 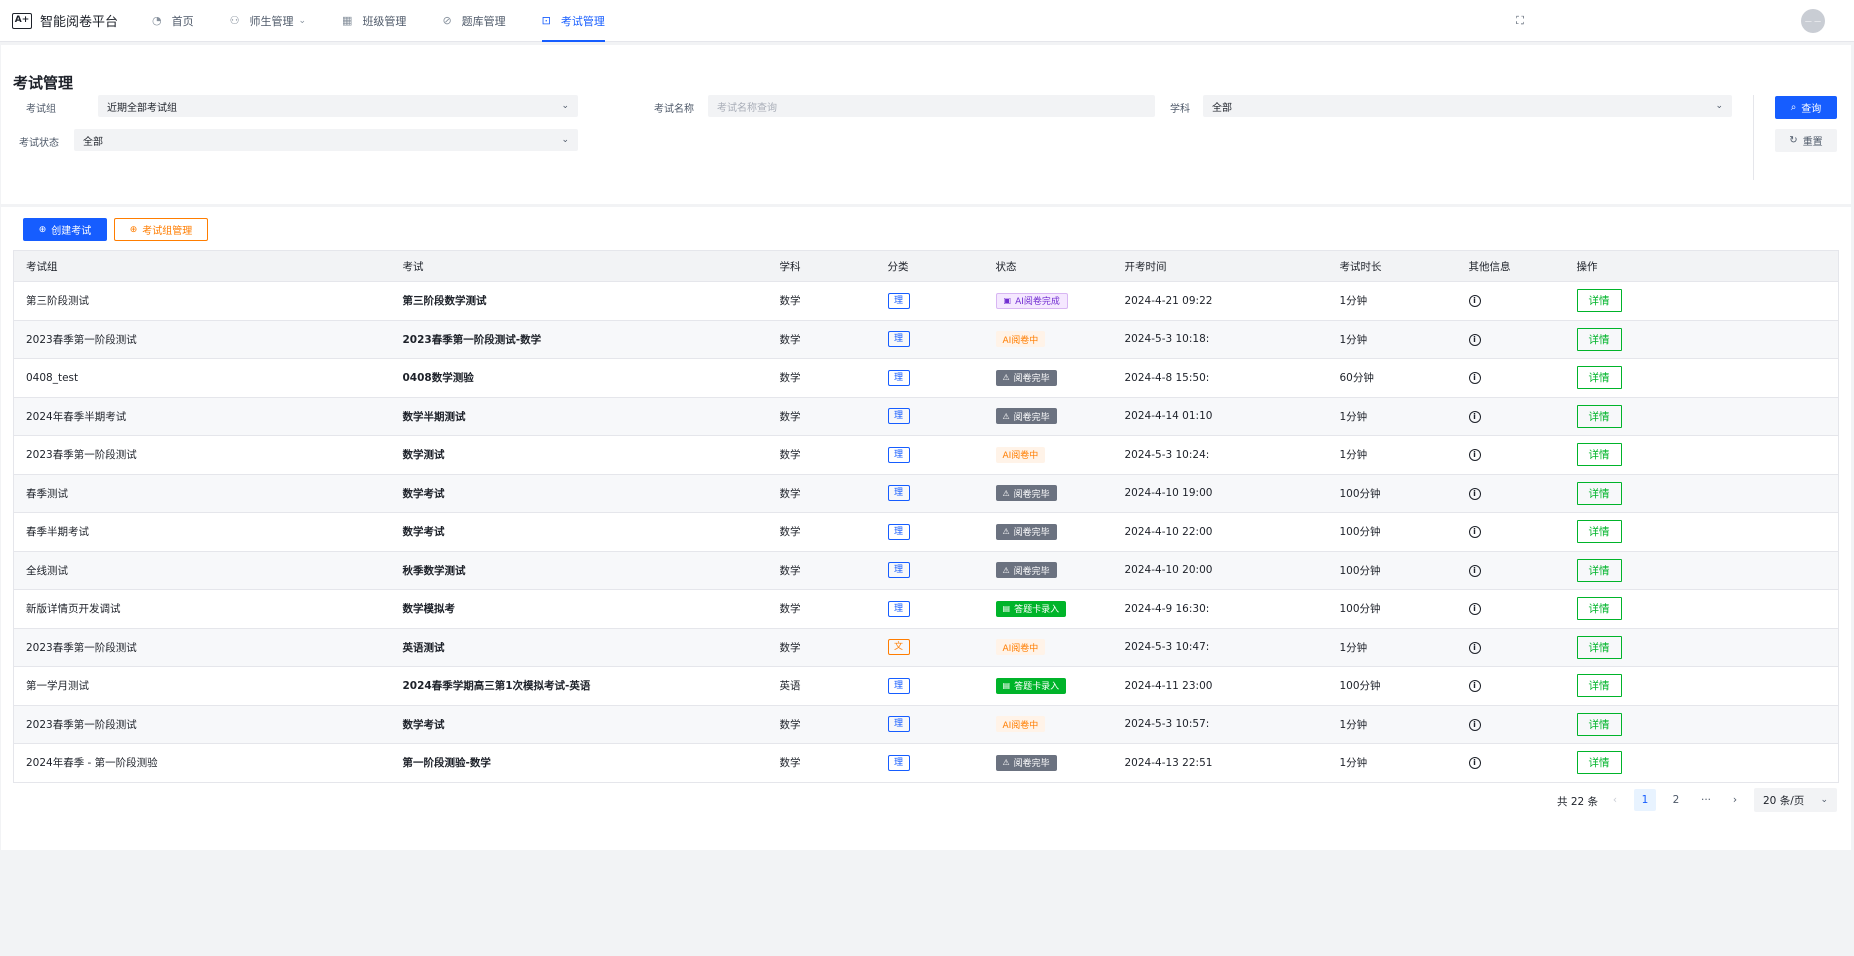 I want to click on cell-status: ▤ 答题卡录入, so click(x=1048, y=685).